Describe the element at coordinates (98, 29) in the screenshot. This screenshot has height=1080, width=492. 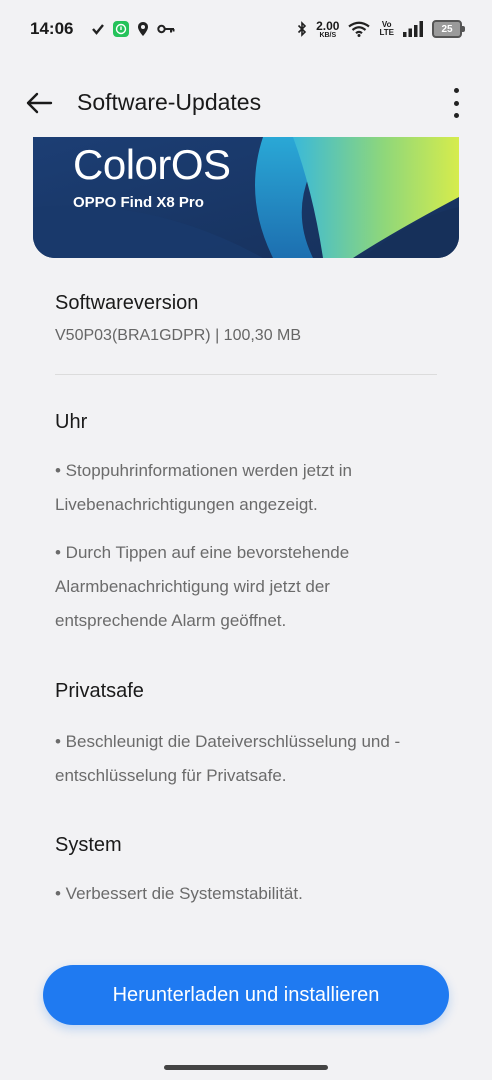
I see `check-icon` at that location.